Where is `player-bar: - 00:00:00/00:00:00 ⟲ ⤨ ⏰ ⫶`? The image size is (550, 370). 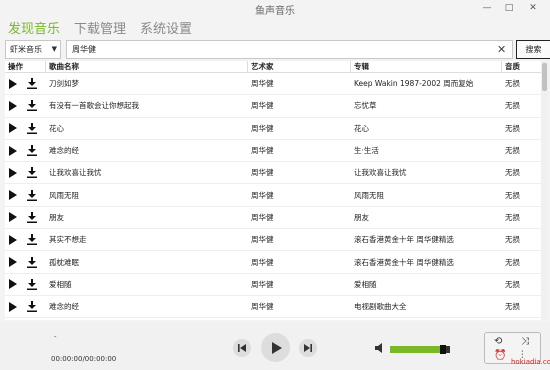
player-bar: - 00:00:00/00:00:00 ⟲ ⤨ ⏰ ⫶ is located at coordinates (275, 346).